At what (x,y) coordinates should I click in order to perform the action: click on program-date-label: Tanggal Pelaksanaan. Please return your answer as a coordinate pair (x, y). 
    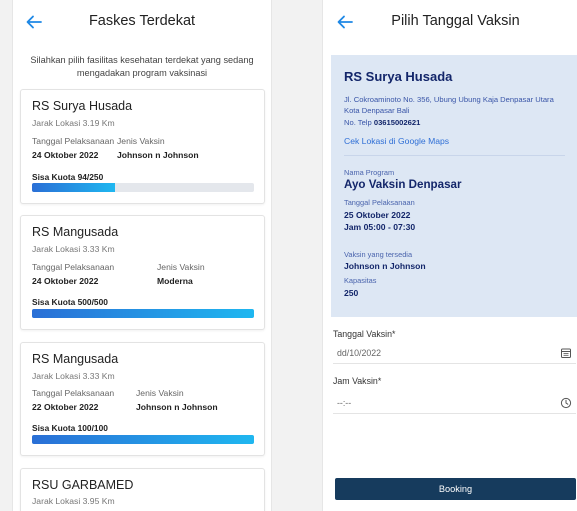
    Looking at the image, I should click on (379, 202).